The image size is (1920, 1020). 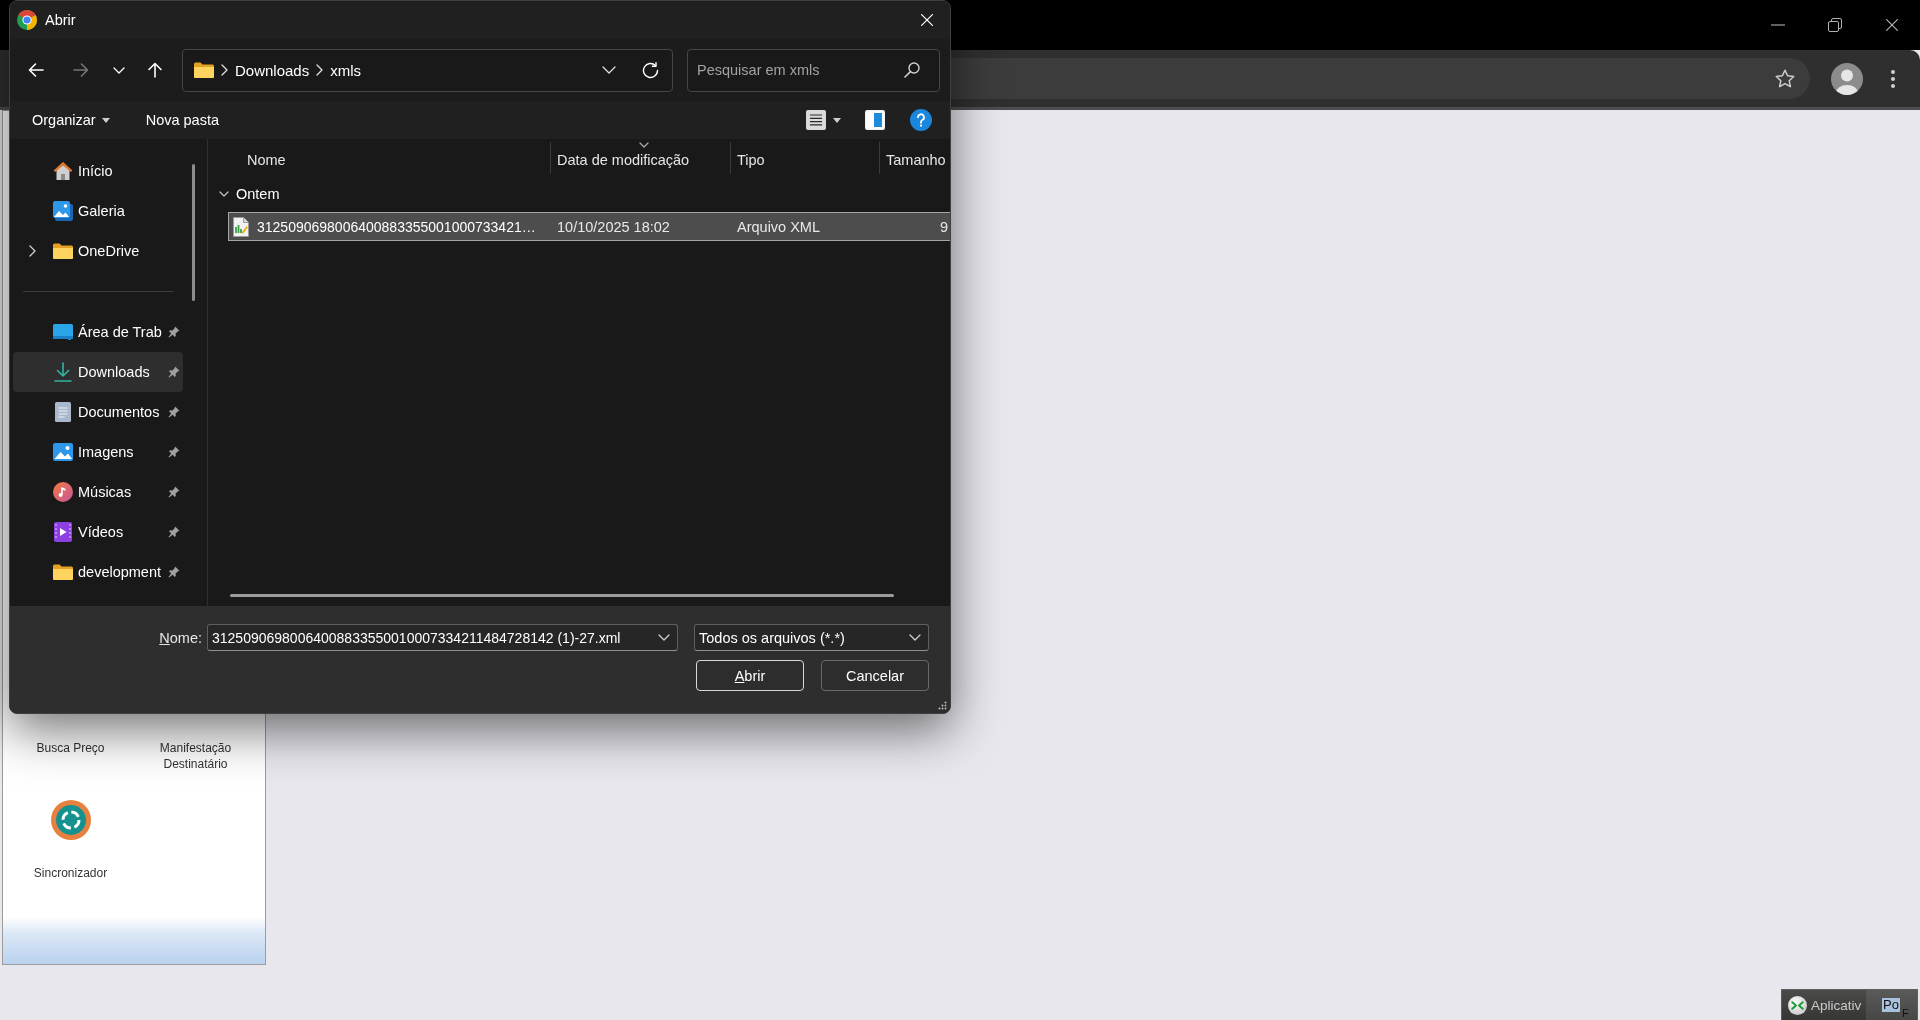 I want to click on toolbar-button: Nova pasta, so click(x=182, y=120).